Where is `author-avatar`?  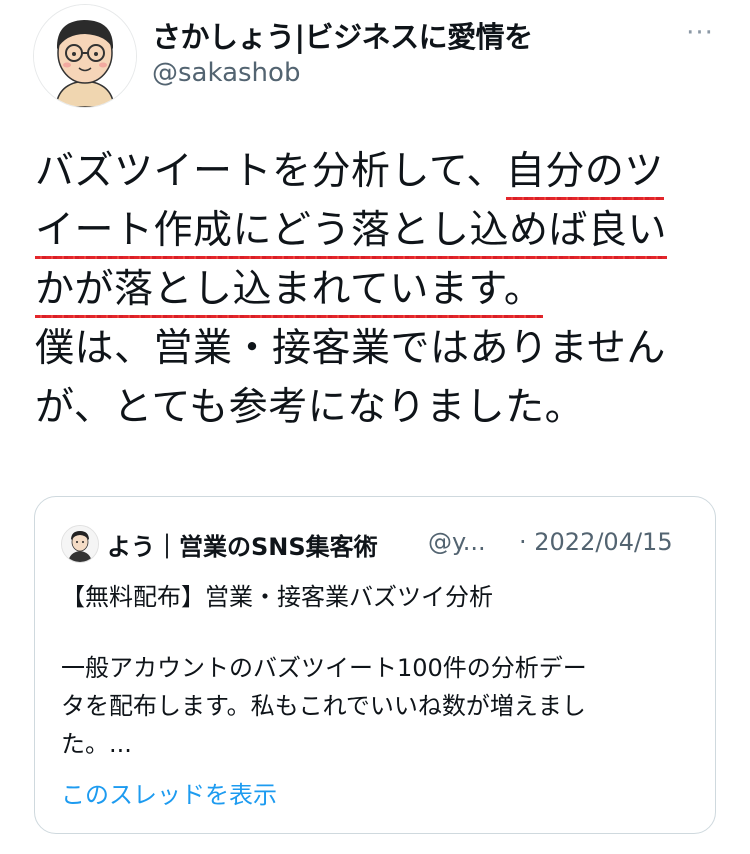
author-avatar is located at coordinates (85, 56).